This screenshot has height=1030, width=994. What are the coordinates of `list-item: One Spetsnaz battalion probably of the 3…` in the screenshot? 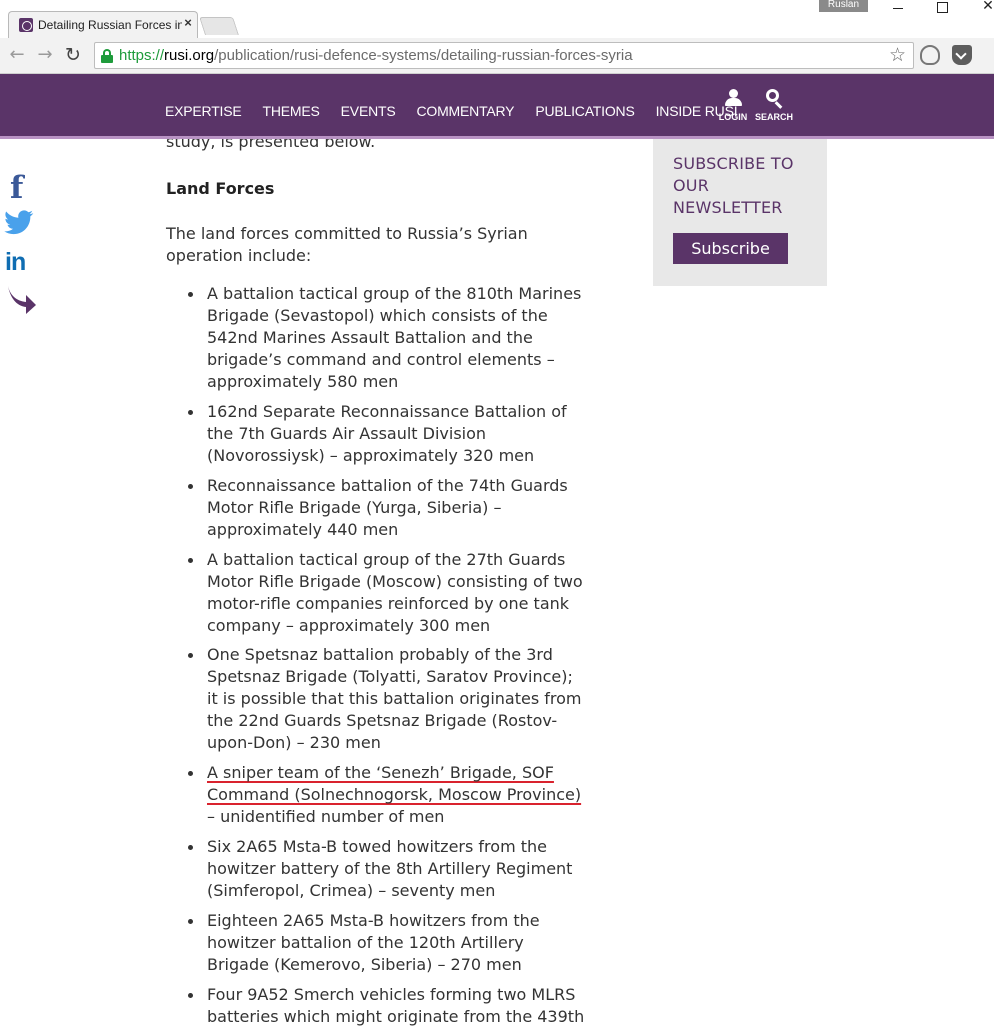 It's located at (376, 699).